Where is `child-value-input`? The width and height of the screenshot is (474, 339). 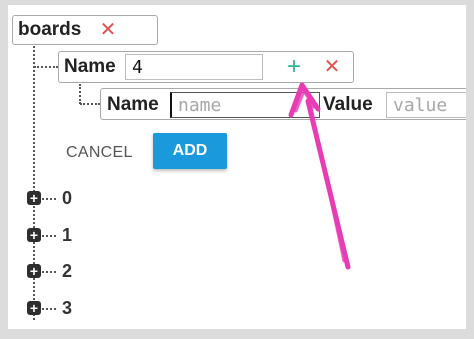 child-value-input is located at coordinates (426, 105).